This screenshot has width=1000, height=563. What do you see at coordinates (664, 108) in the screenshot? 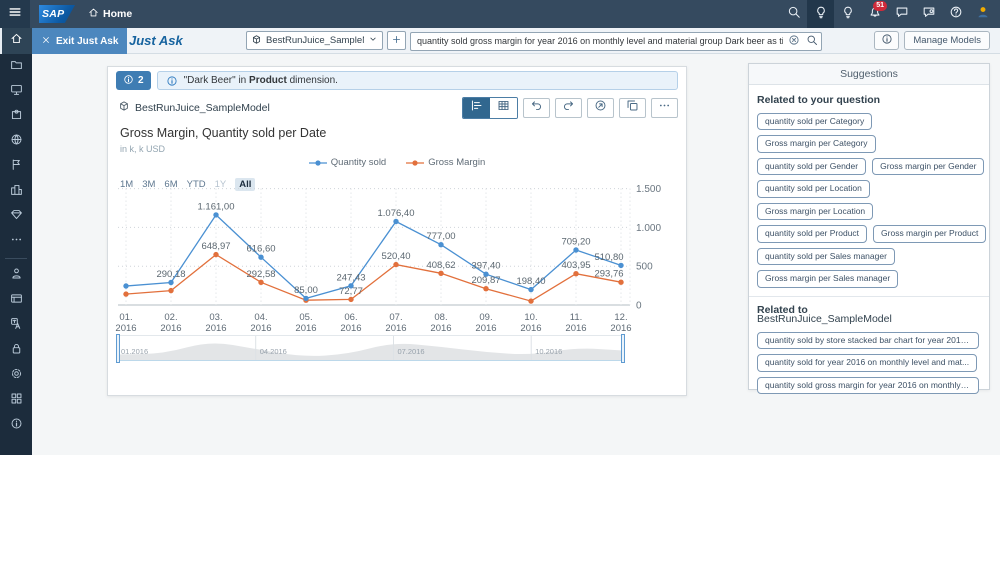
I see `more-actions-button` at bounding box center [664, 108].